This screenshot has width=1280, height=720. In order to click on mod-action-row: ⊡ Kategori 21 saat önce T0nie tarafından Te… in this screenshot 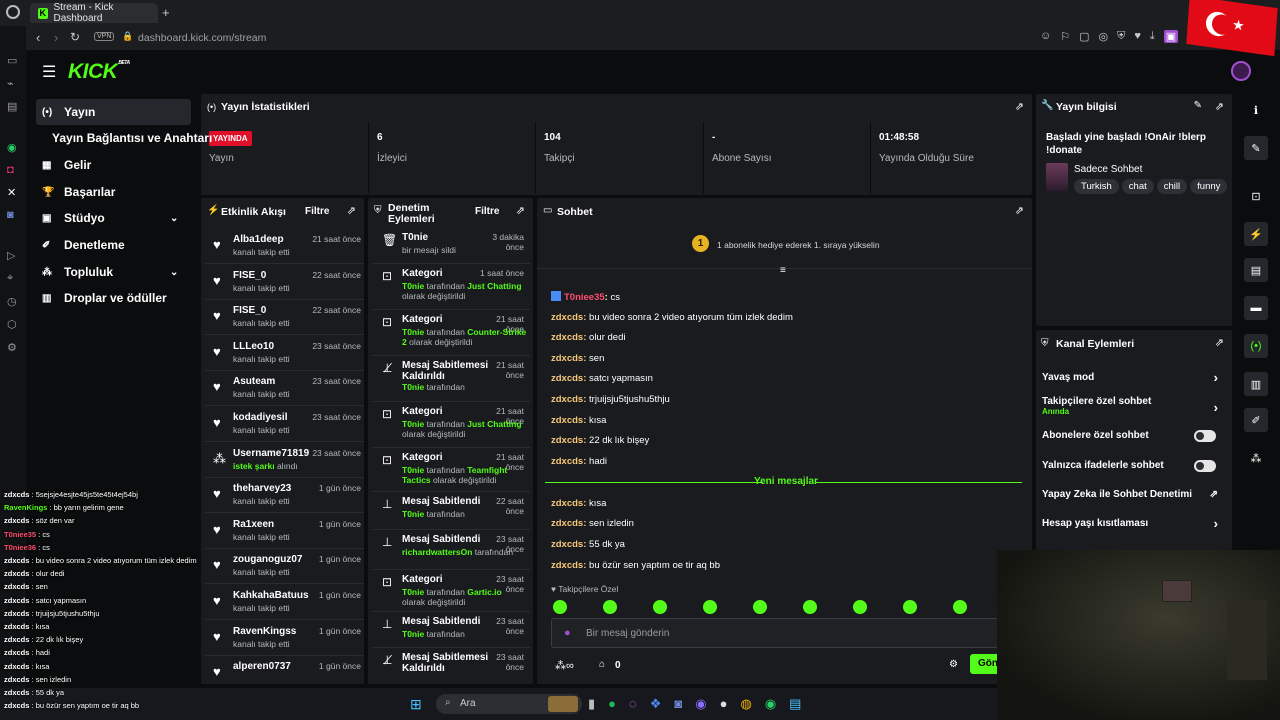, I will do `click(451, 470)`.